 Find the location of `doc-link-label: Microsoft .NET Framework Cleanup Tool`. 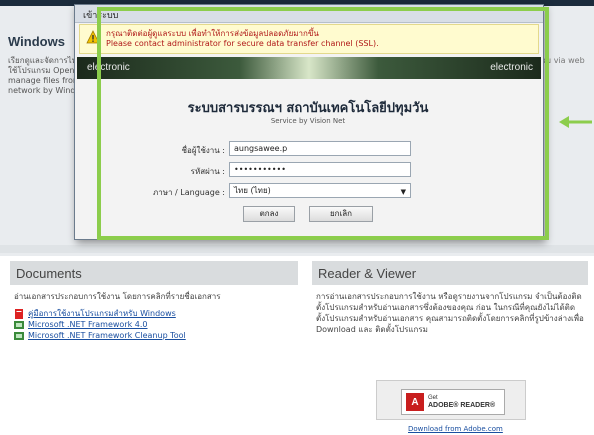

doc-link-label: Microsoft .NET Framework Cleanup Tool is located at coordinates (107, 335).